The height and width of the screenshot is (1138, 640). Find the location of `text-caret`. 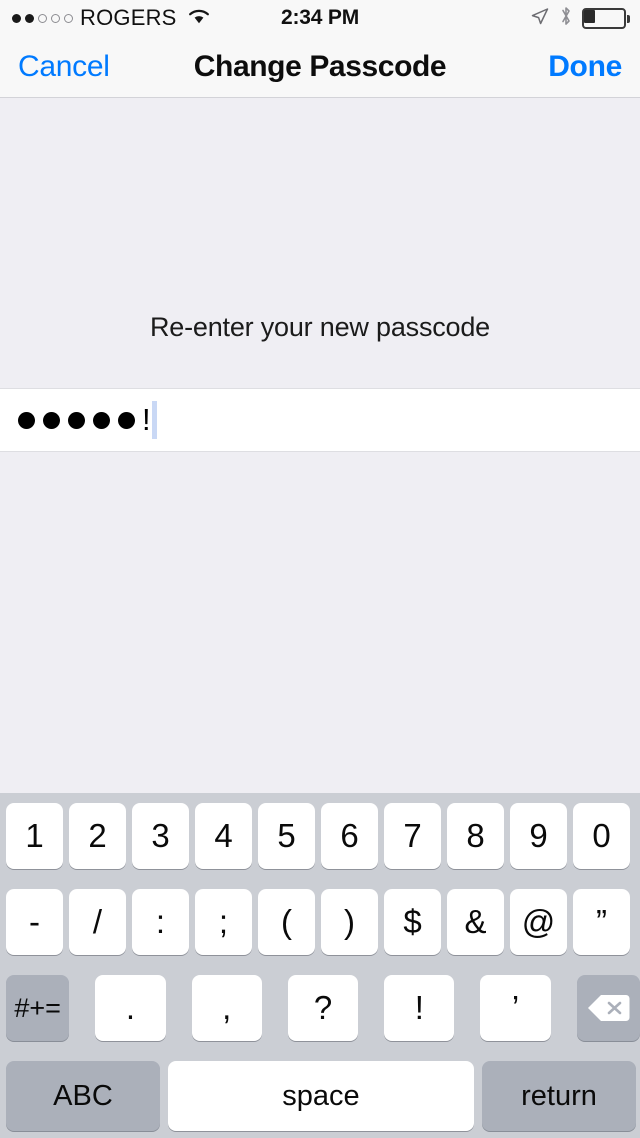

text-caret is located at coordinates (154, 420).